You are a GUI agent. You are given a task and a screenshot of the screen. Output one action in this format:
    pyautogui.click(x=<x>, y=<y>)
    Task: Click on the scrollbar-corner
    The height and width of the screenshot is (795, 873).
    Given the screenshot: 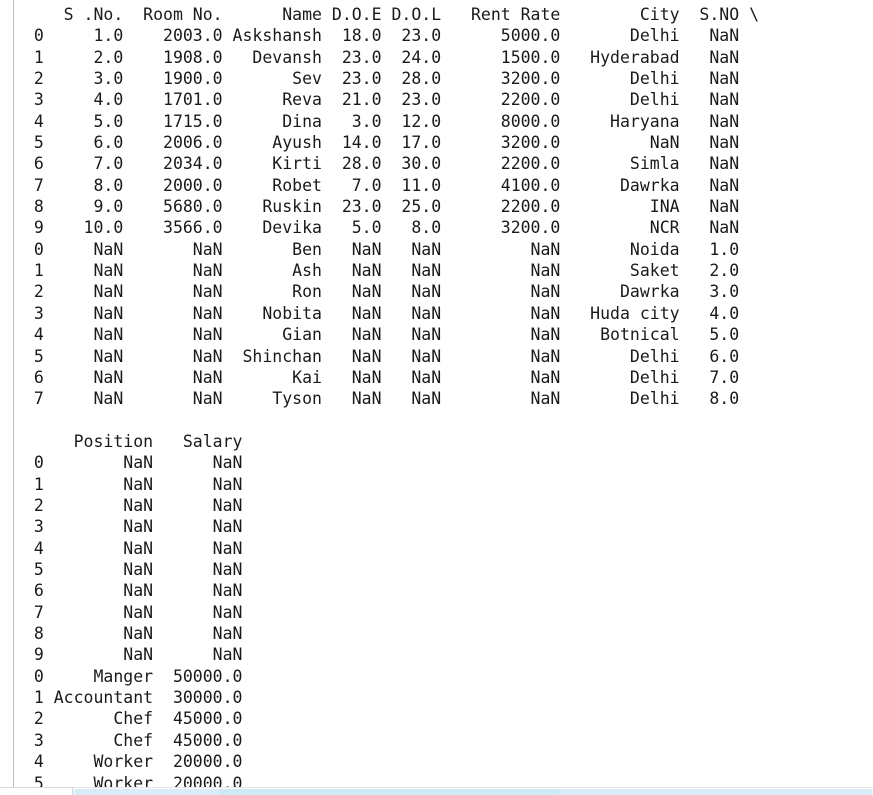 What is the action you would take?
    pyautogui.click(x=36, y=791)
    